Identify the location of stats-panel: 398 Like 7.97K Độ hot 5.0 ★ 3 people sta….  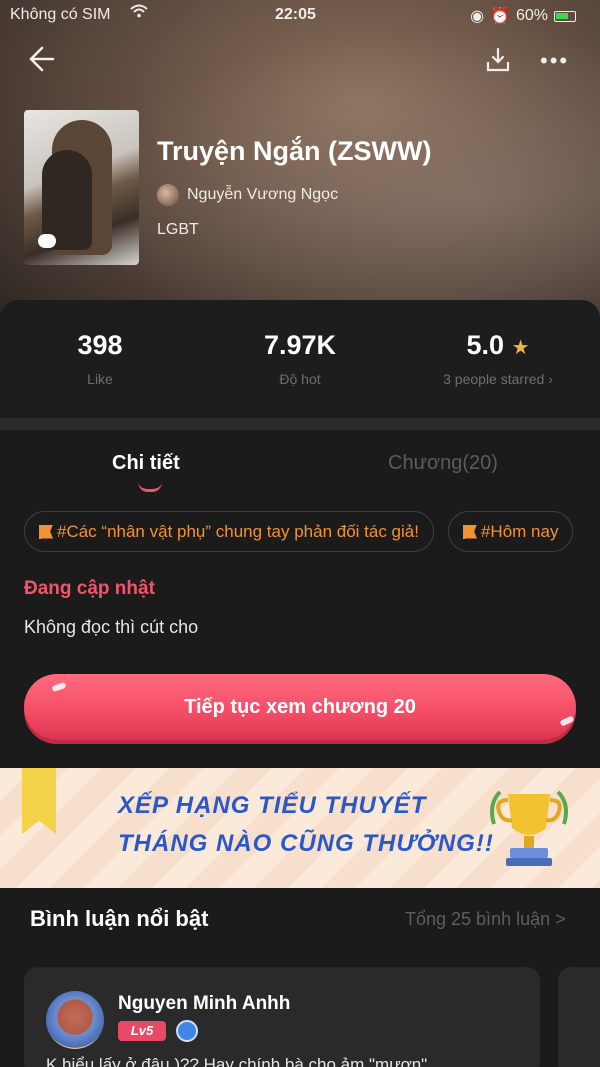
(300, 359).